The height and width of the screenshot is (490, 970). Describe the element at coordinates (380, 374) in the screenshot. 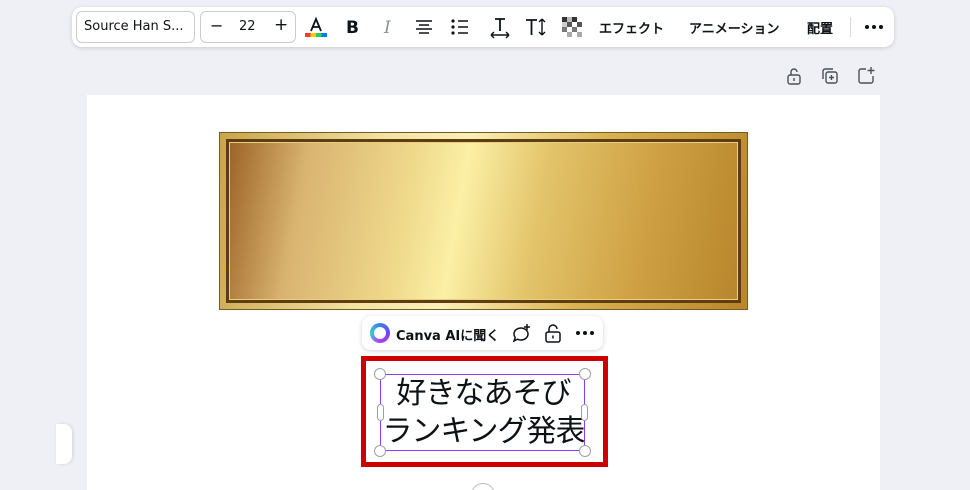

I see `resize-handle-top-left` at that location.